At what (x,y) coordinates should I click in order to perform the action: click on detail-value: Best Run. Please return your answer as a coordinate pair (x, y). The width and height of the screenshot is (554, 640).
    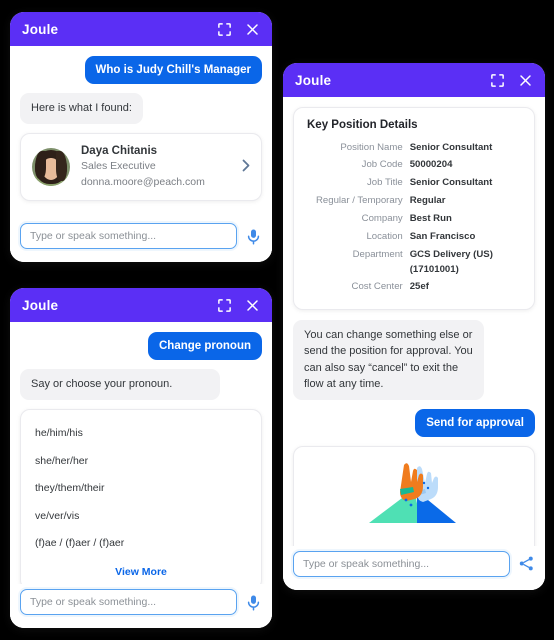
    Looking at the image, I should click on (430, 218).